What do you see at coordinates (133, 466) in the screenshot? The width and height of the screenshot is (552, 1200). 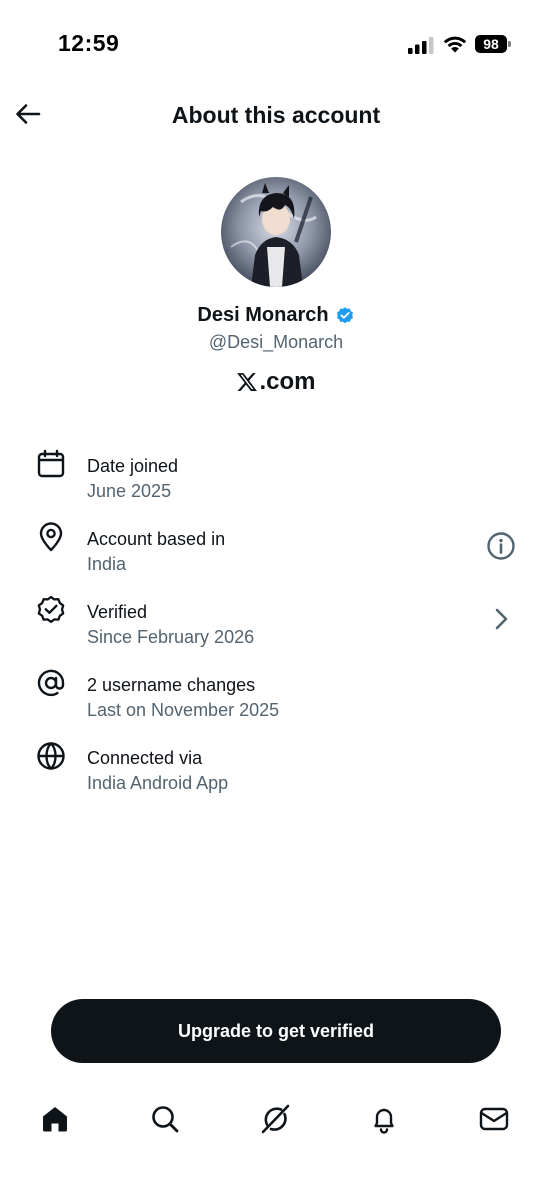 I see `item-label: Date joined` at bounding box center [133, 466].